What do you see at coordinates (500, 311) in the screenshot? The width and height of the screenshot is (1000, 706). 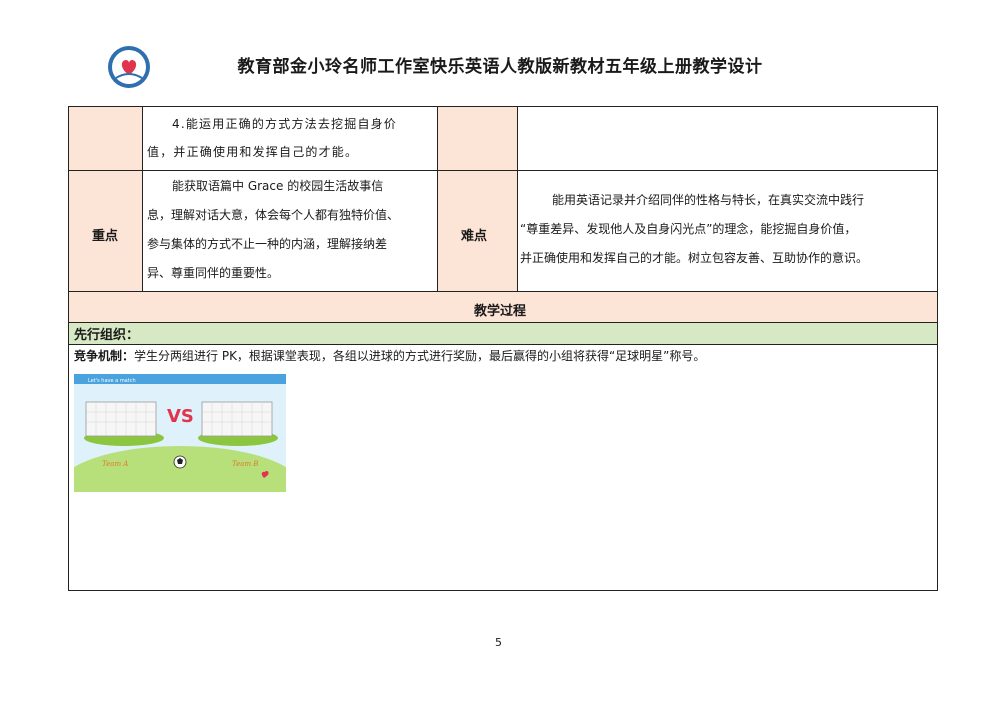 I see `process-header: 教学过程` at bounding box center [500, 311].